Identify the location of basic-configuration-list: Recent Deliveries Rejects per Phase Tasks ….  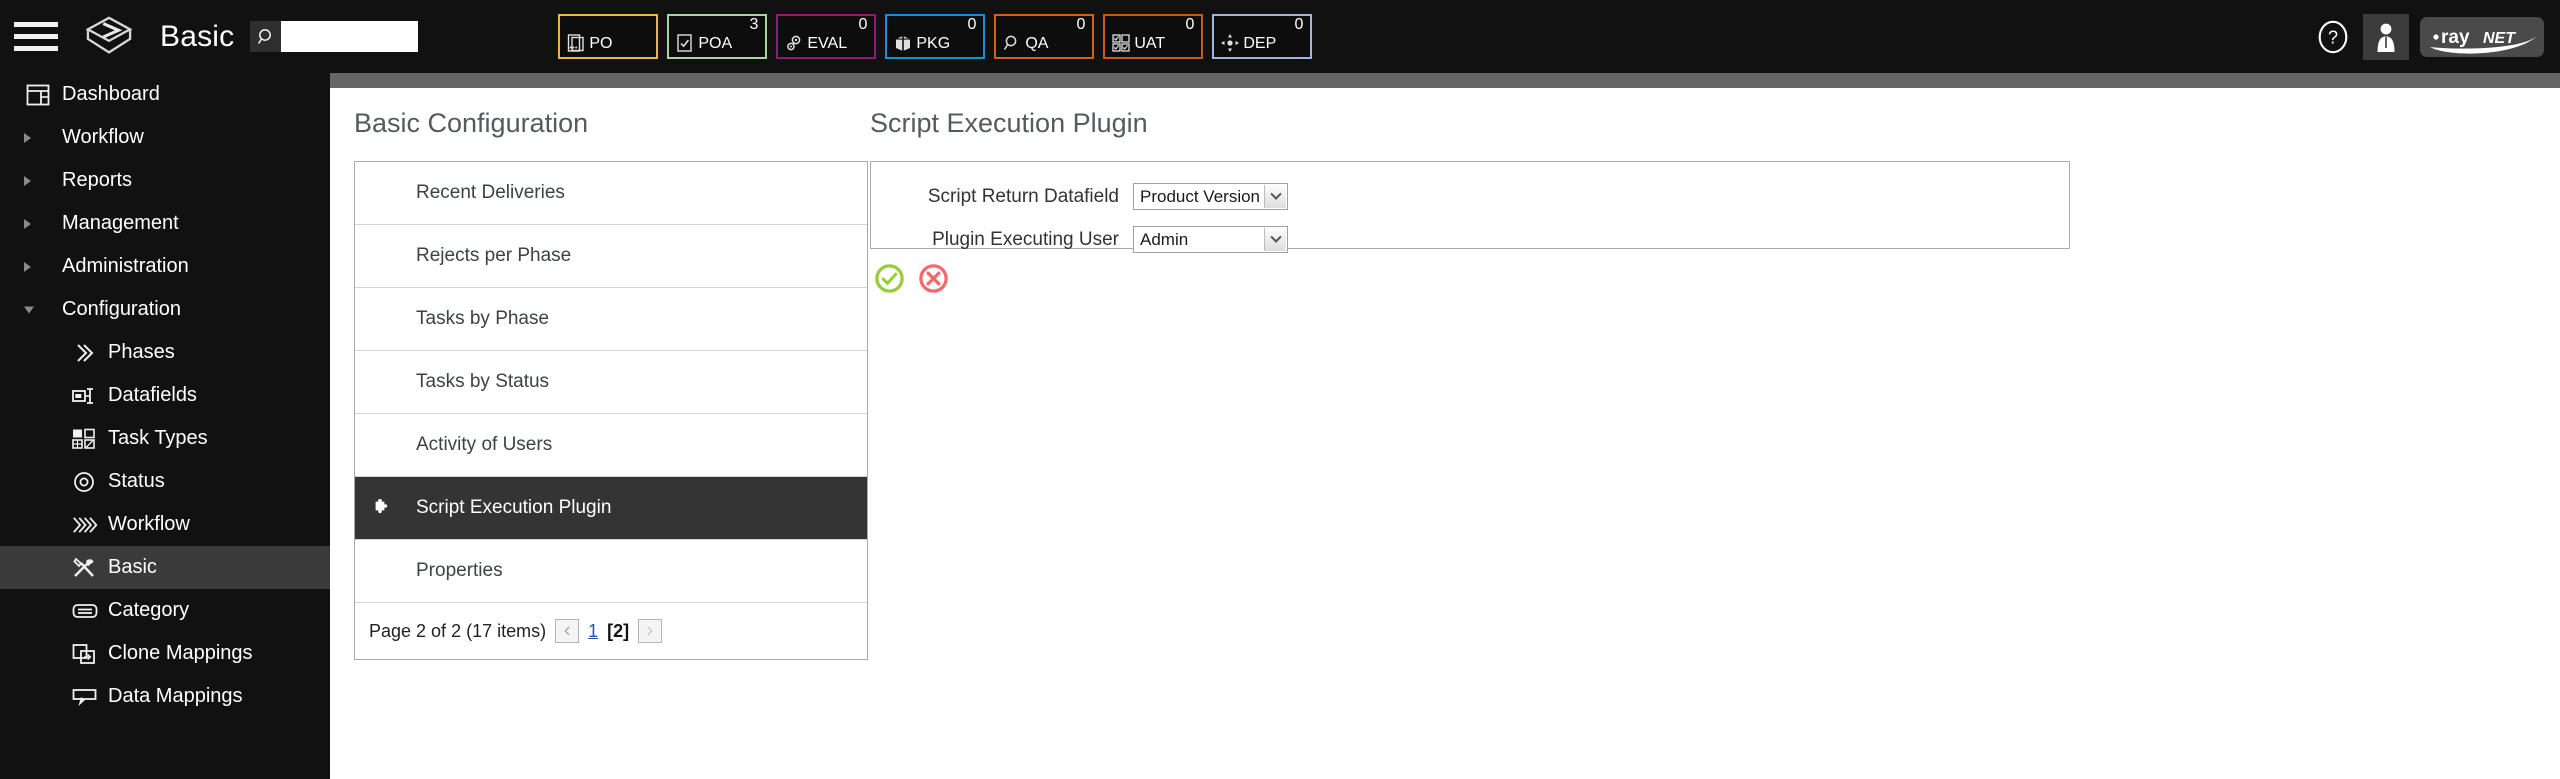
(611, 410).